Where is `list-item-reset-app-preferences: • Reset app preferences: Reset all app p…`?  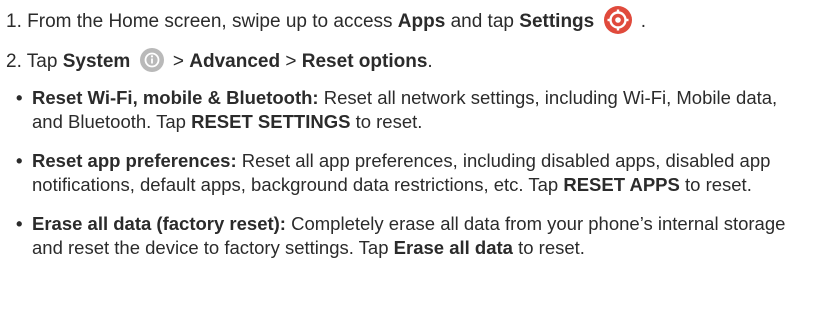 list-item-reset-app-preferences: • Reset app preferences: Reset all app p… is located at coordinates (411, 173).